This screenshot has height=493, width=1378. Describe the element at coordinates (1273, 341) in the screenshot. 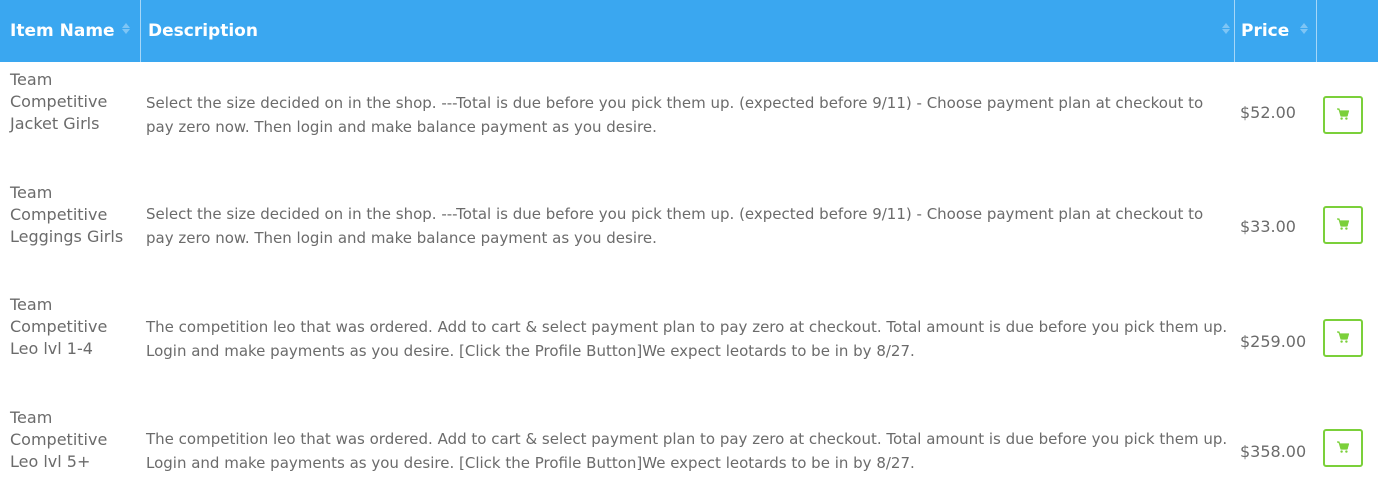

I see `item-price: $259.00` at that location.